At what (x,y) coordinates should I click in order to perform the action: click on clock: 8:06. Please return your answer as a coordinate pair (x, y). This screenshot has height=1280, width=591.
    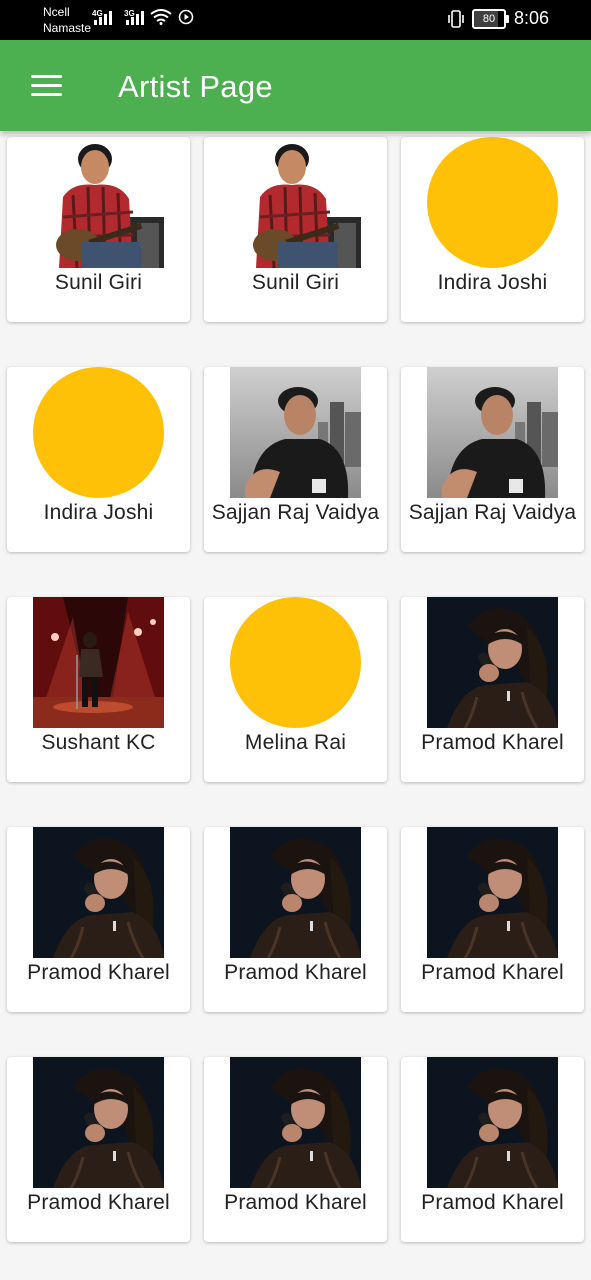
    Looking at the image, I should click on (531, 18).